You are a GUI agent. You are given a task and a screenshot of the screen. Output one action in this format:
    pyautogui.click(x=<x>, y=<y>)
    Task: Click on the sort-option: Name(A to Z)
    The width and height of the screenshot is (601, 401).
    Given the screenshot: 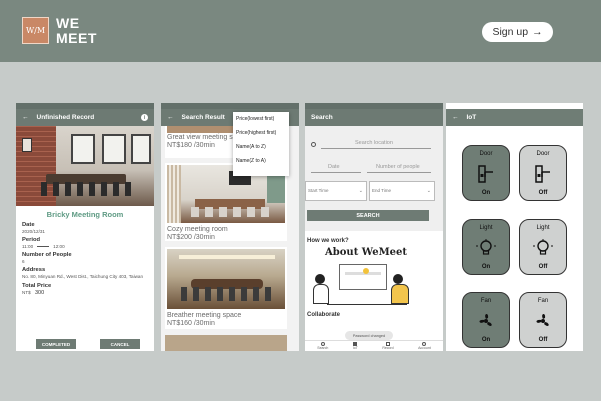 What is the action you would take?
    pyautogui.click(x=261, y=151)
    